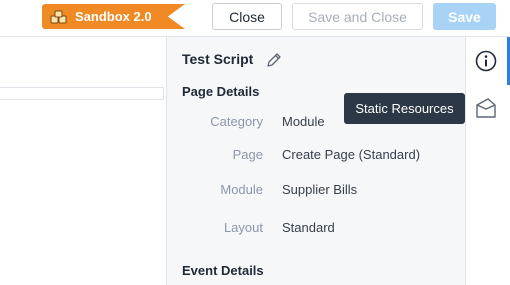  What do you see at coordinates (404, 108) in the screenshot?
I see `static-resources-tooltip: Static Resources` at bounding box center [404, 108].